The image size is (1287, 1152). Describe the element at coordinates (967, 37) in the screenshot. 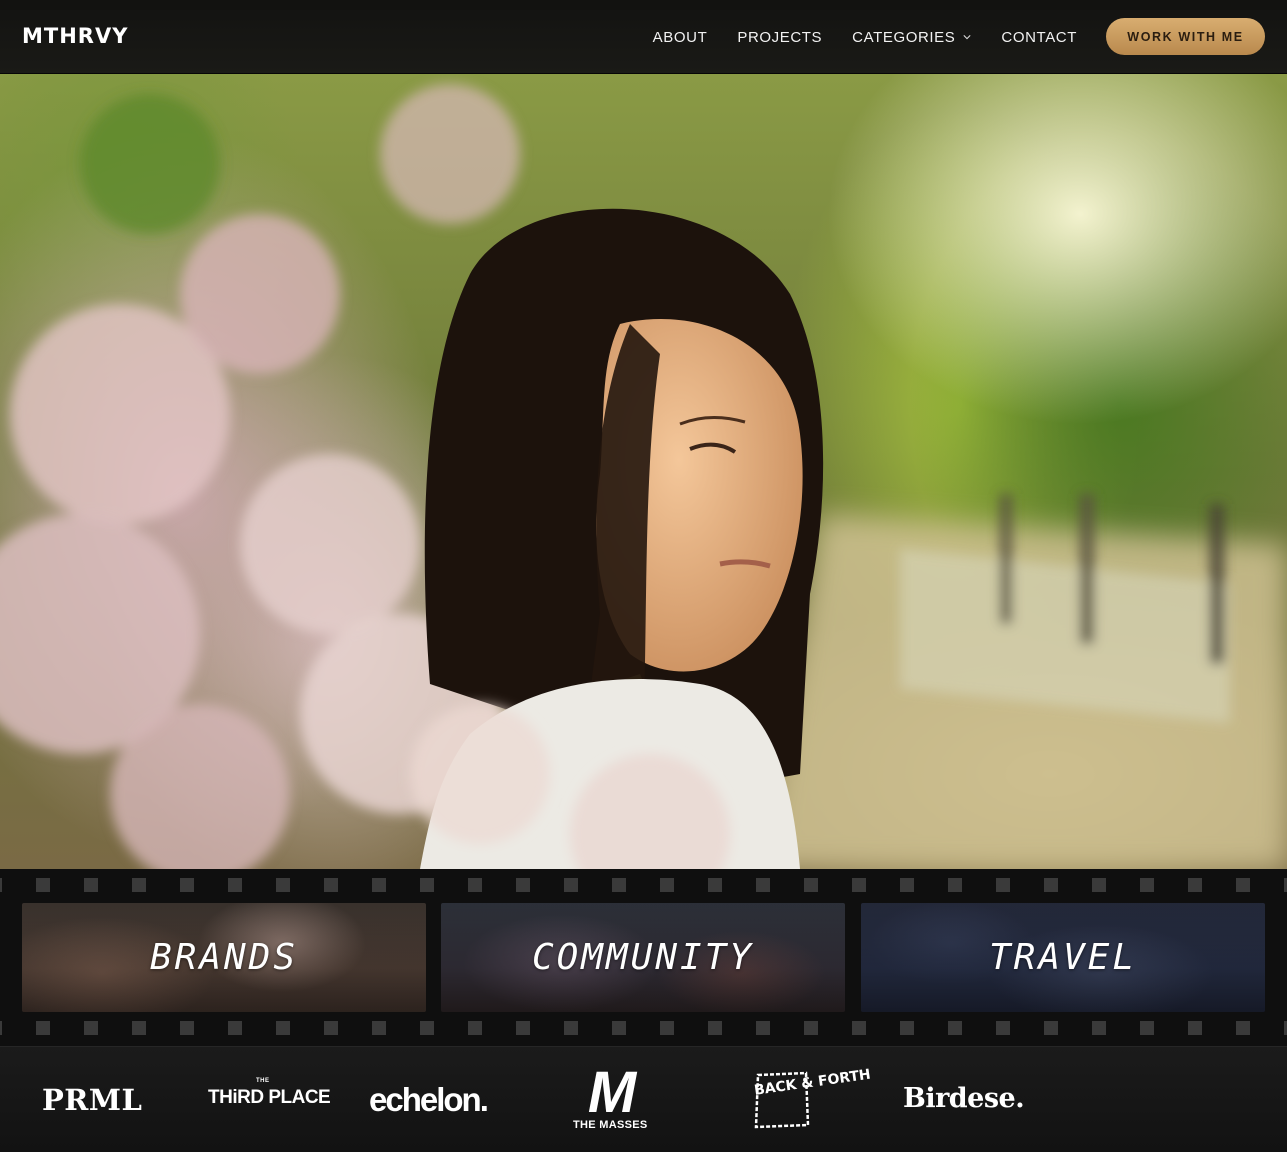

I see `chevron-down-icon` at that location.